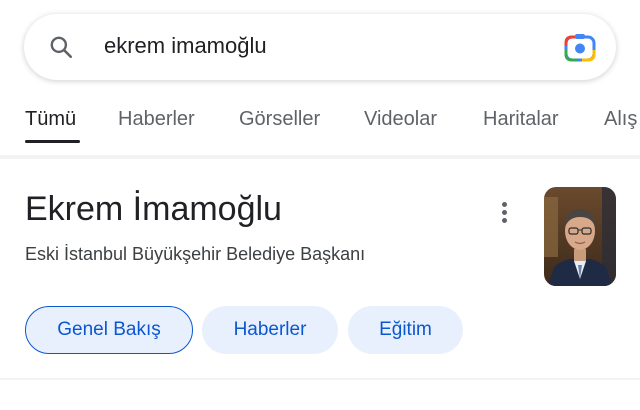 This screenshot has width=640, height=410. What do you see at coordinates (580, 47) in the screenshot?
I see `google-lens-icon` at bounding box center [580, 47].